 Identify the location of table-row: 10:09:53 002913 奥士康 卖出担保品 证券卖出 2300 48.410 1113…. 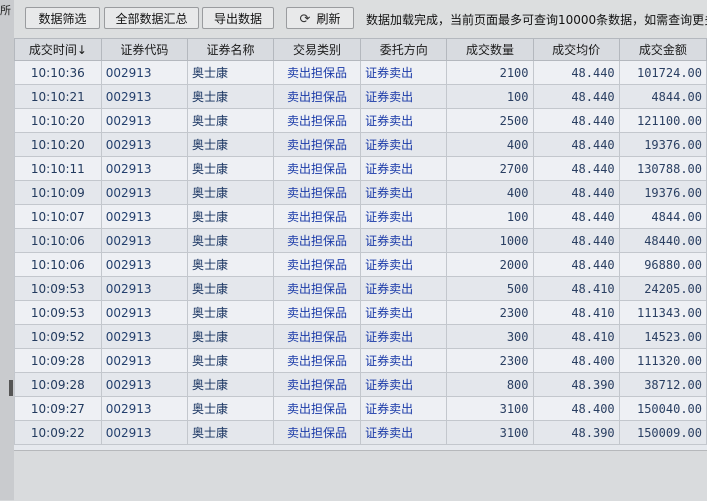
(360, 312).